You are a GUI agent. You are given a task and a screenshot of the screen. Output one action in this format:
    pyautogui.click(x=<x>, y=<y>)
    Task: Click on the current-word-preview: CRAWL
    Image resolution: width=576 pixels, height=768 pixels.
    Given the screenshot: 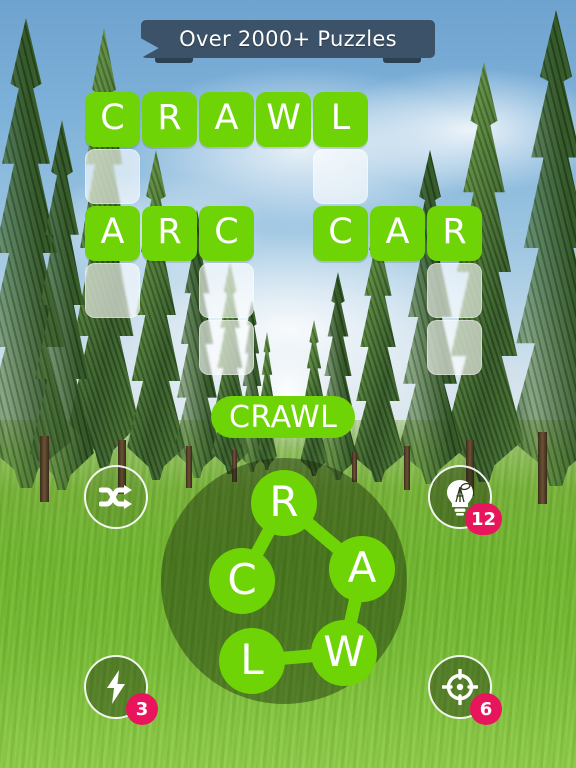 What is the action you would take?
    pyautogui.click(x=283, y=417)
    